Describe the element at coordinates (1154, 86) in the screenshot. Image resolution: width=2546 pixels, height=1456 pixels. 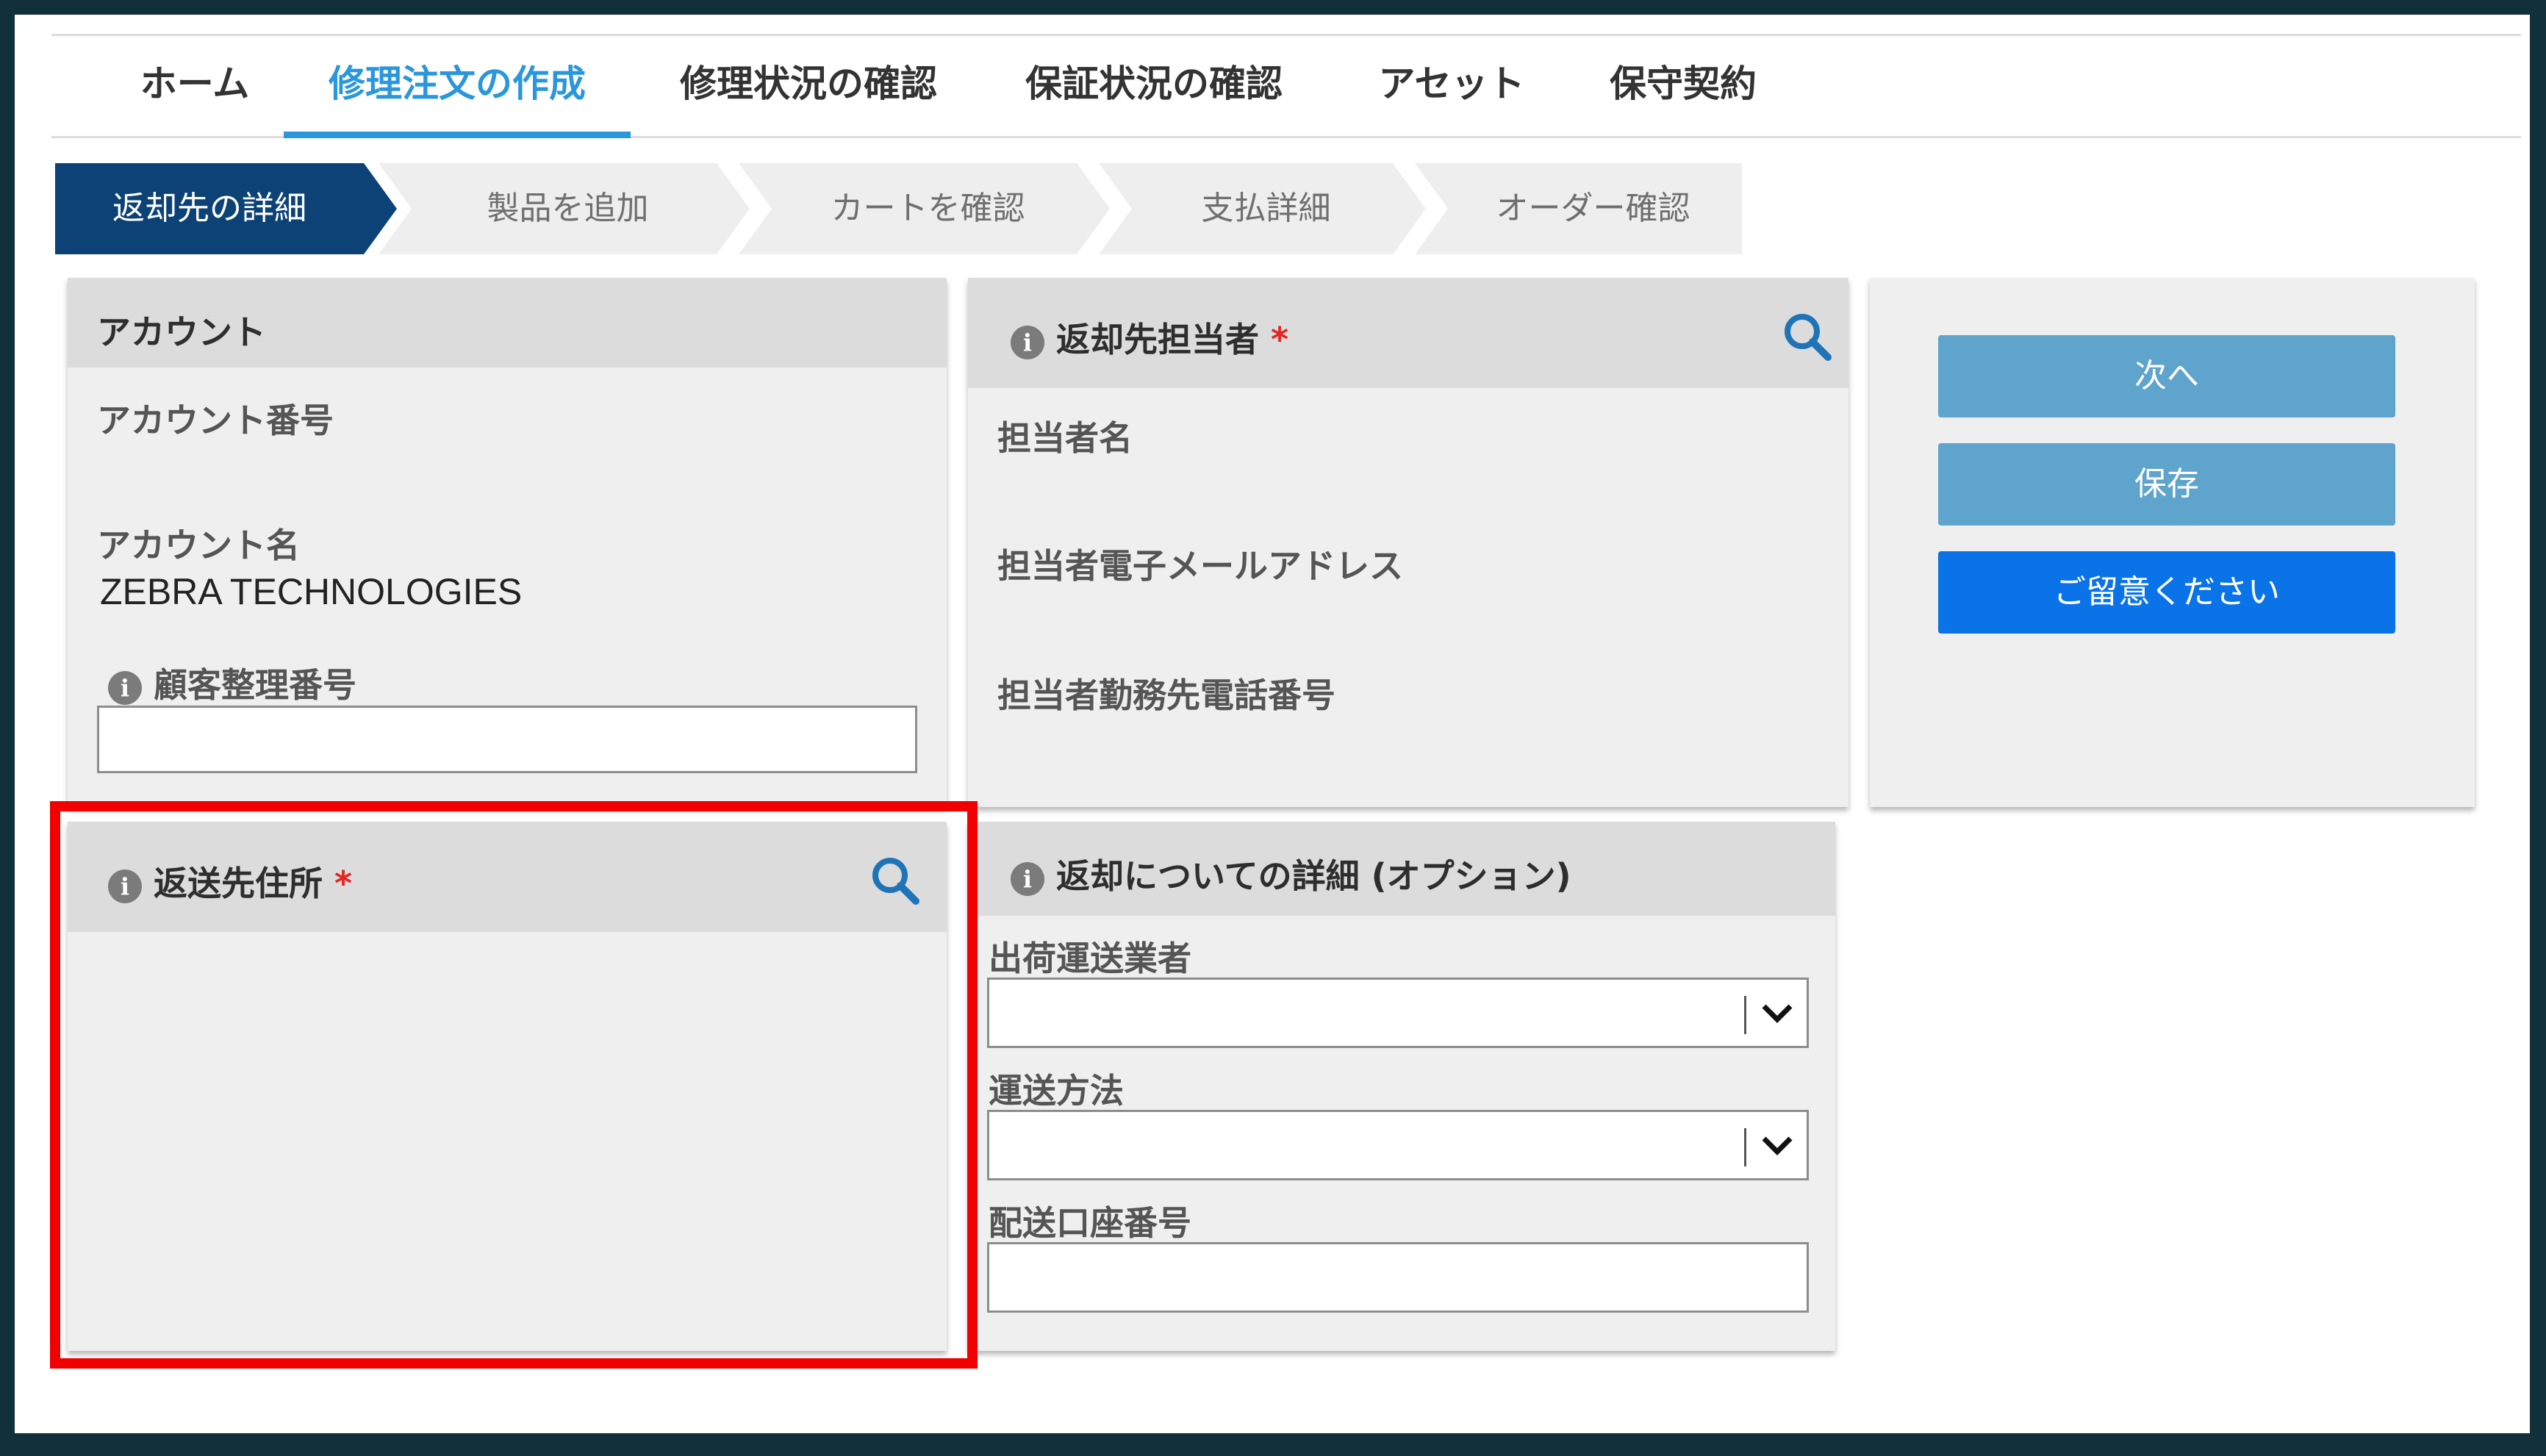
I see `tab-warranty-status: 保証状況の確認` at that location.